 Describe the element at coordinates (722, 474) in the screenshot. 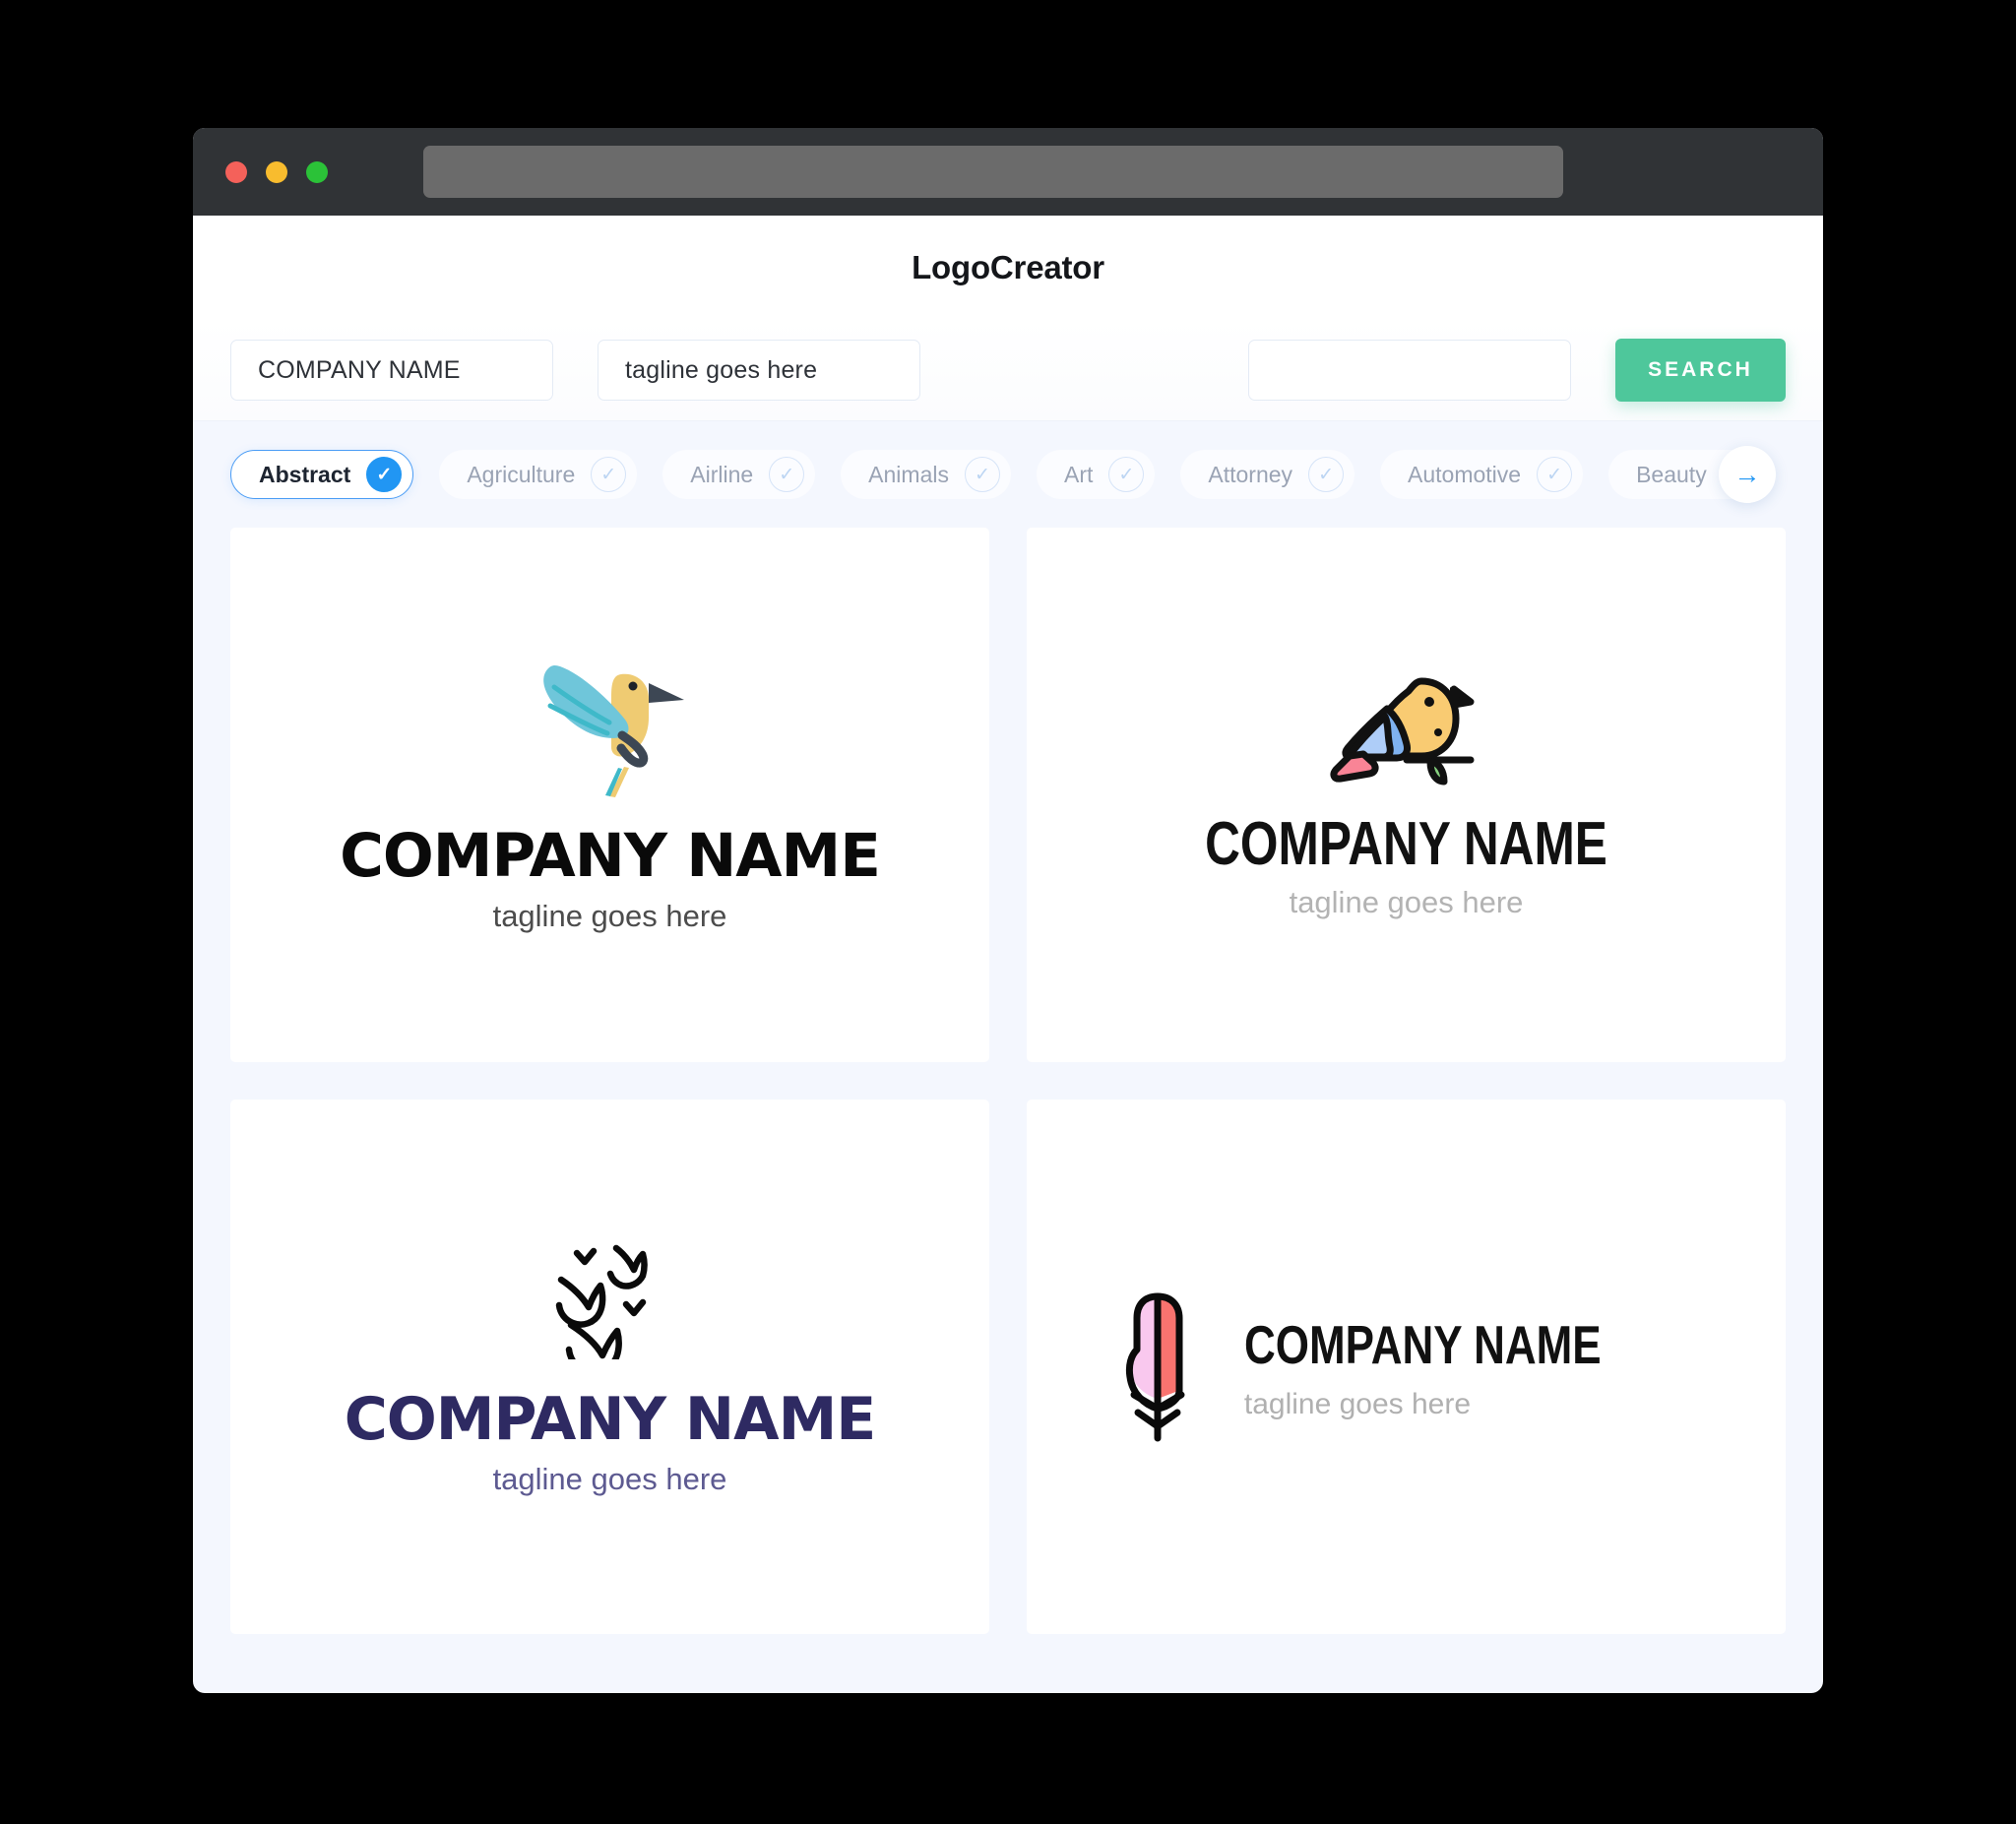

I see `category-chip-label: Airline` at that location.